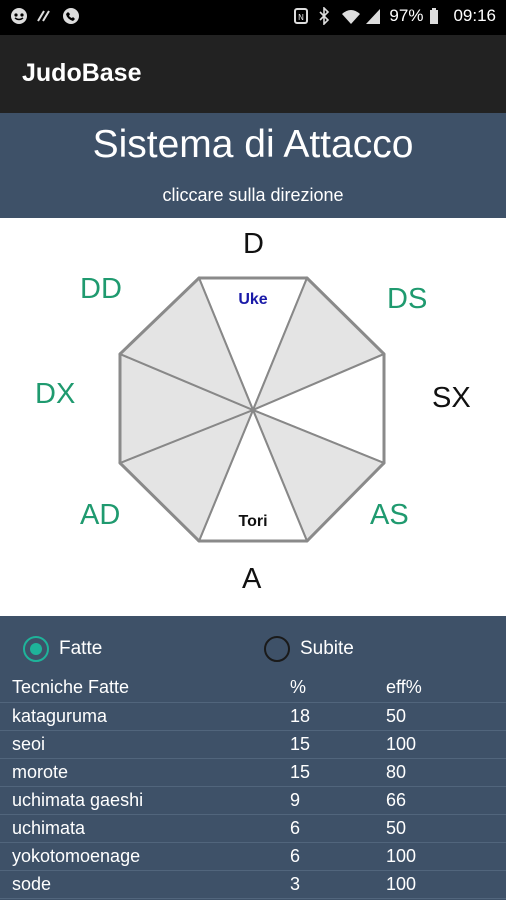 The image size is (506, 900). What do you see at coordinates (19, 16) in the screenshot?
I see `app-notification-icon` at bounding box center [19, 16].